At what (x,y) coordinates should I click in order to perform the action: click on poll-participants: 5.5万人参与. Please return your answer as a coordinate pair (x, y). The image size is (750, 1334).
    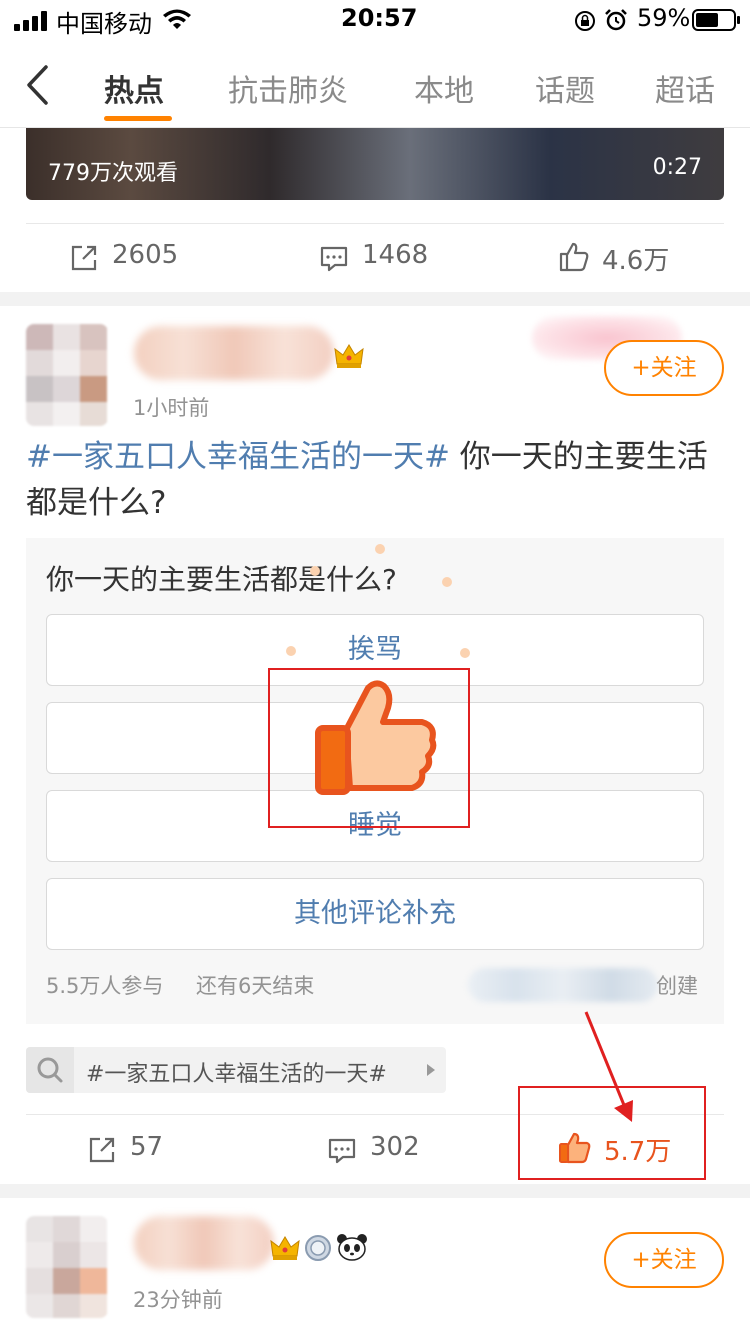
    Looking at the image, I should click on (105, 986).